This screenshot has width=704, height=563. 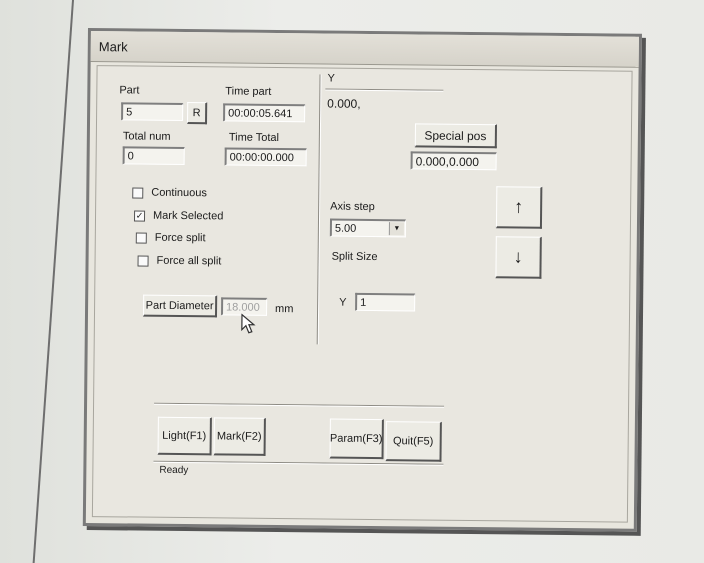 What do you see at coordinates (179, 193) in the screenshot?
I see `continuous-label: Continuous` at bounding box center [179, 193].